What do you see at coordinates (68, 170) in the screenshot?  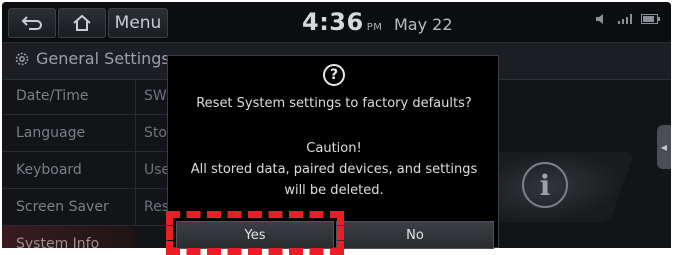 I see `category-item-keyboard: Keyboard` at bounding box center [68, 170].